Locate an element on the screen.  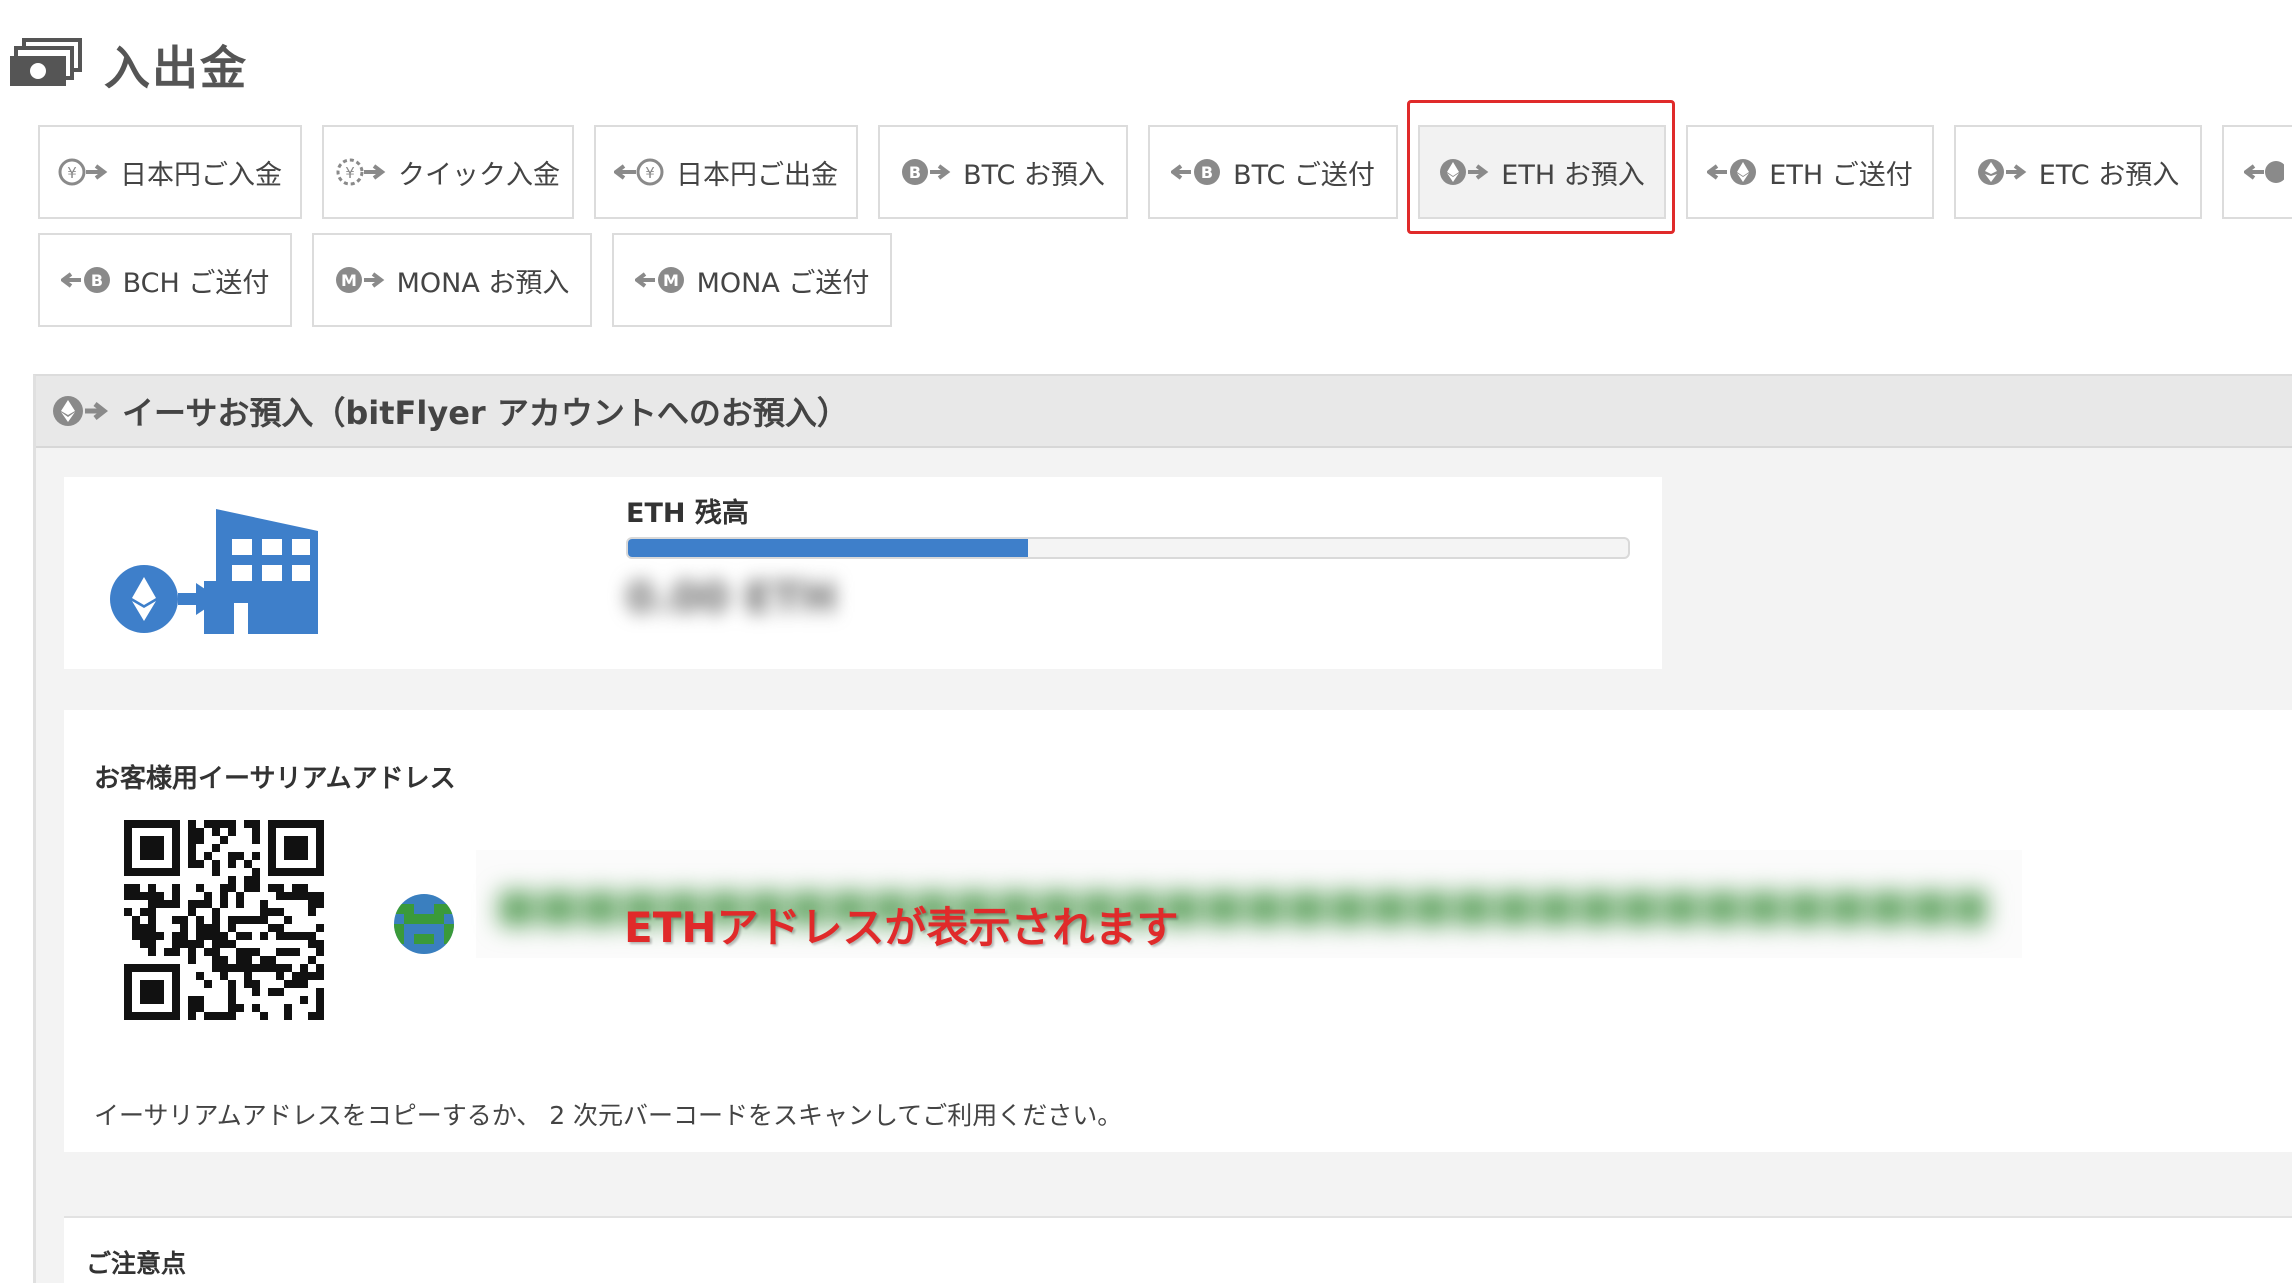
tab-mona-send: M MONA ご送付 is located at coordinates (752, 280).